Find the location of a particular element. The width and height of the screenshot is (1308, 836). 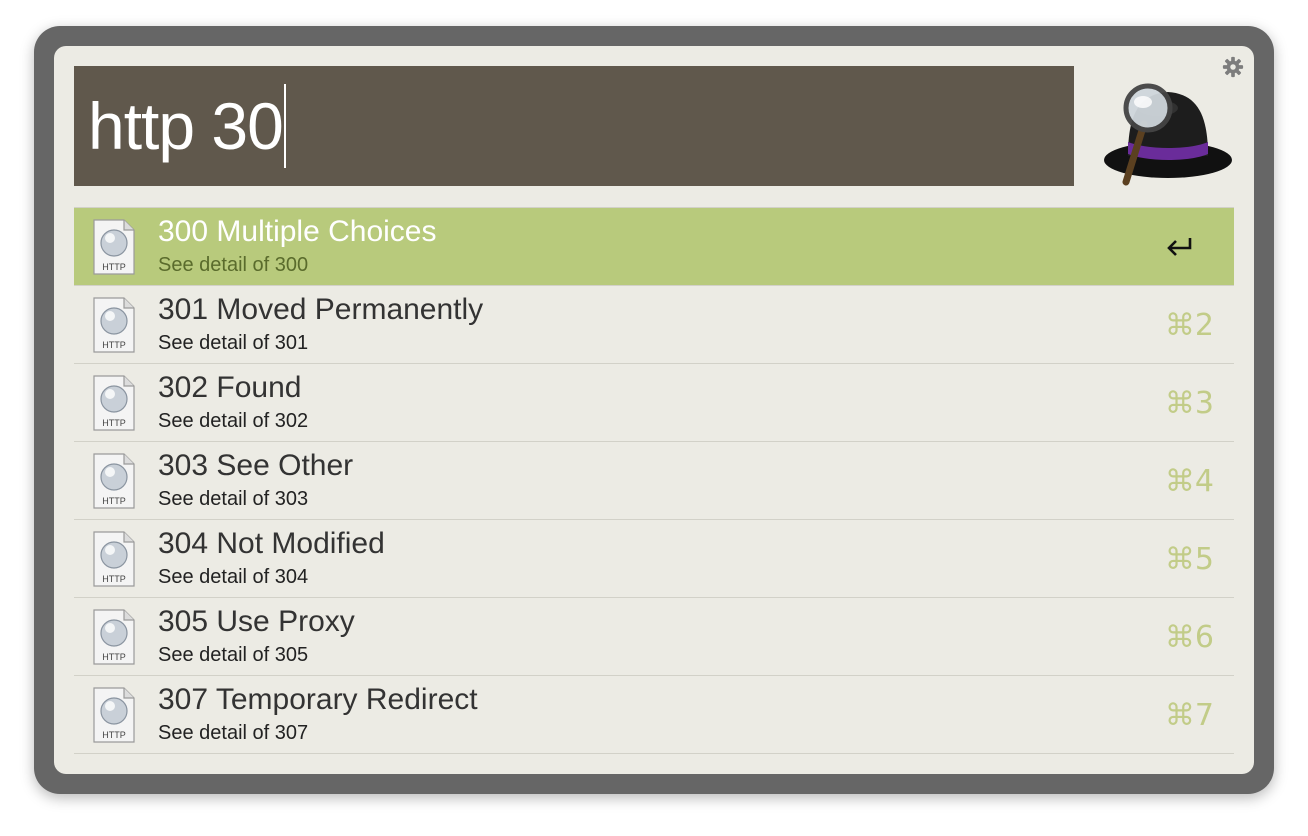

result-subtitle: See detail of 304 is located at coordinates (233, 577).